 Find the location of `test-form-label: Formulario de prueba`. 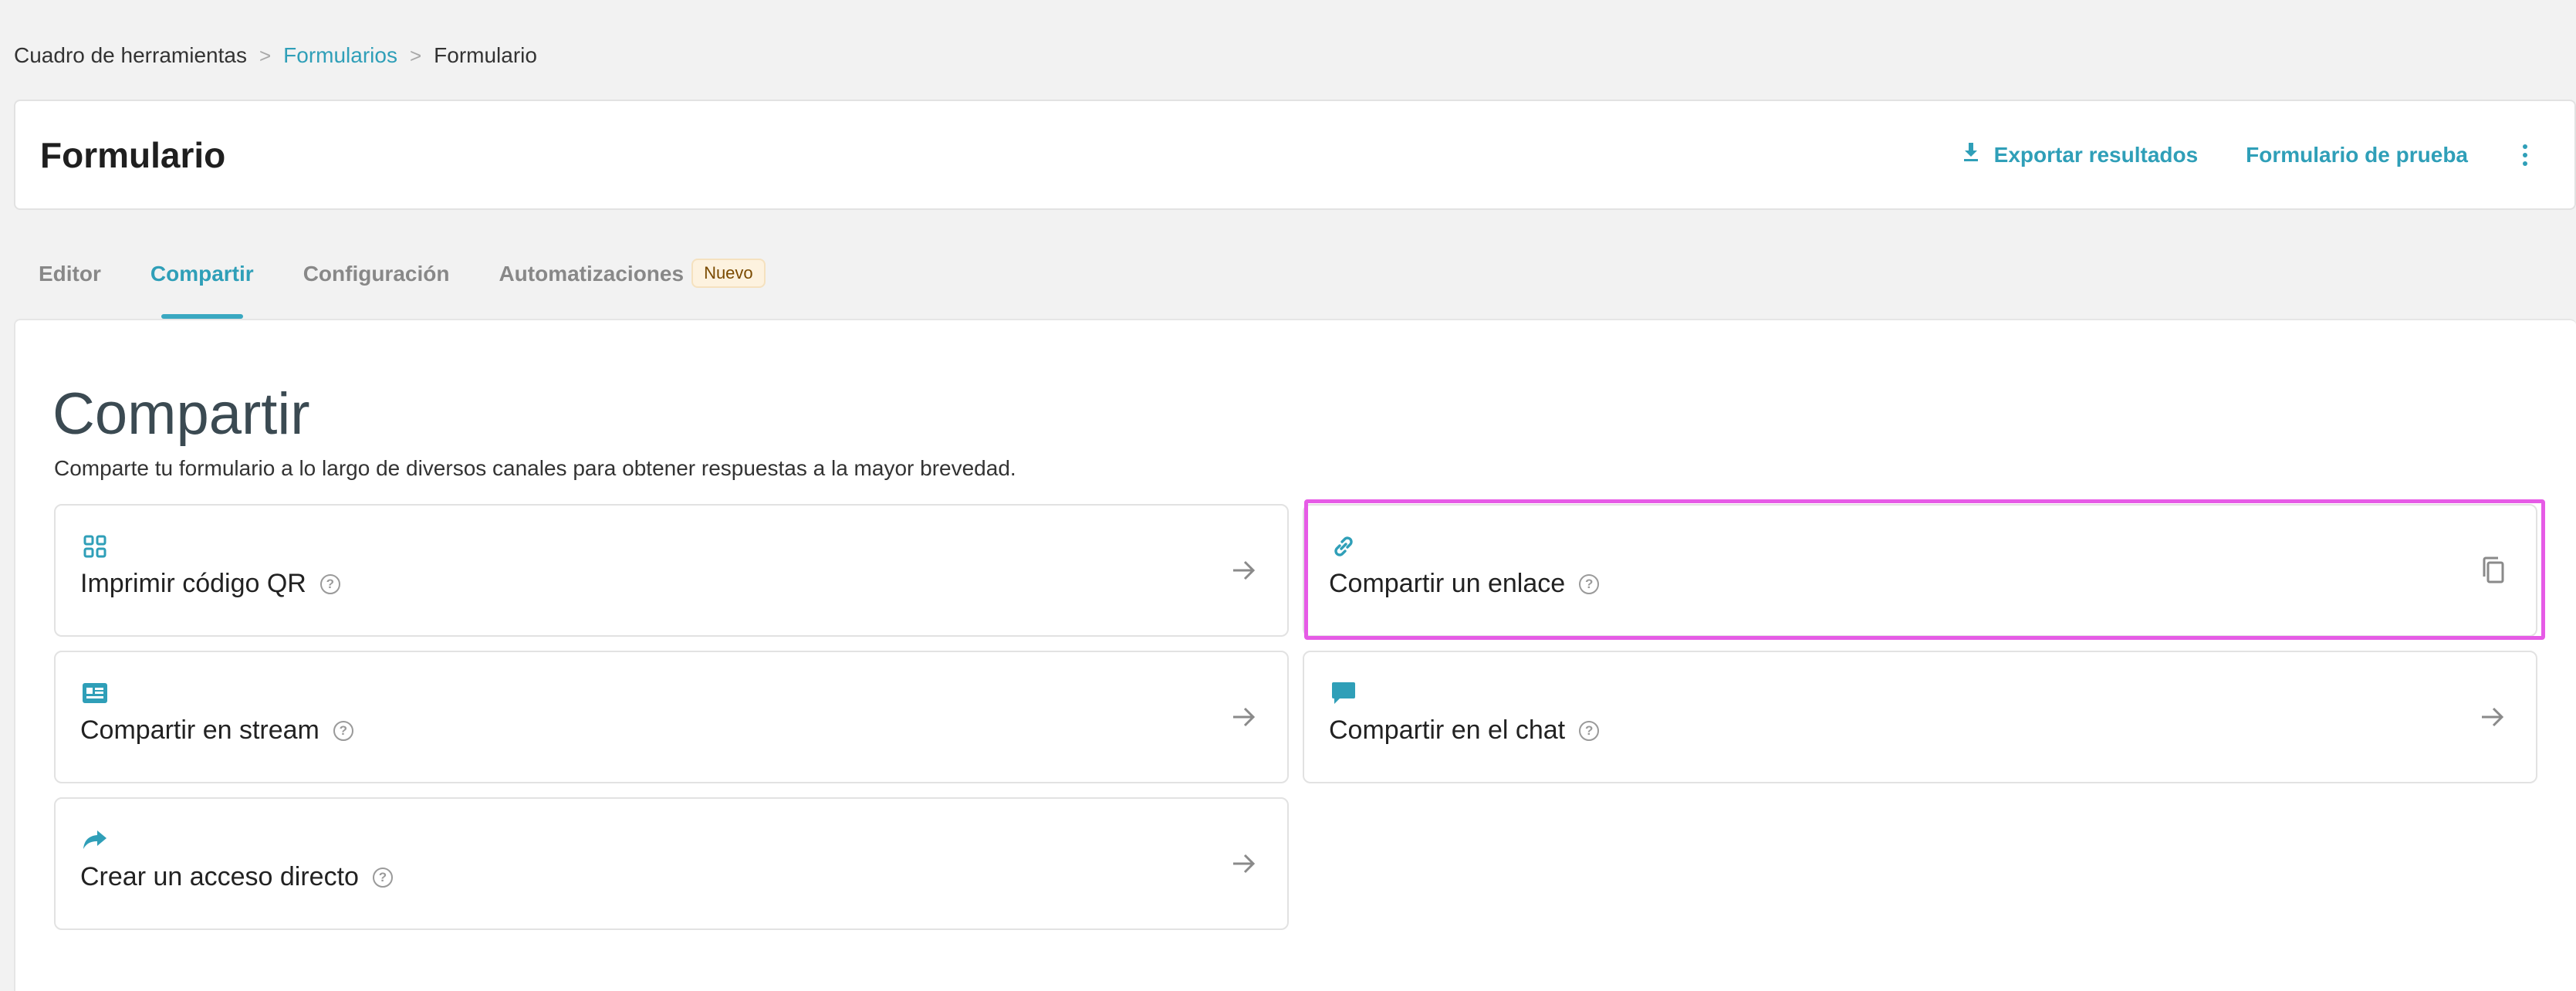

test-form-label: Formulario de prueba is located at coordinates (2357, 155).